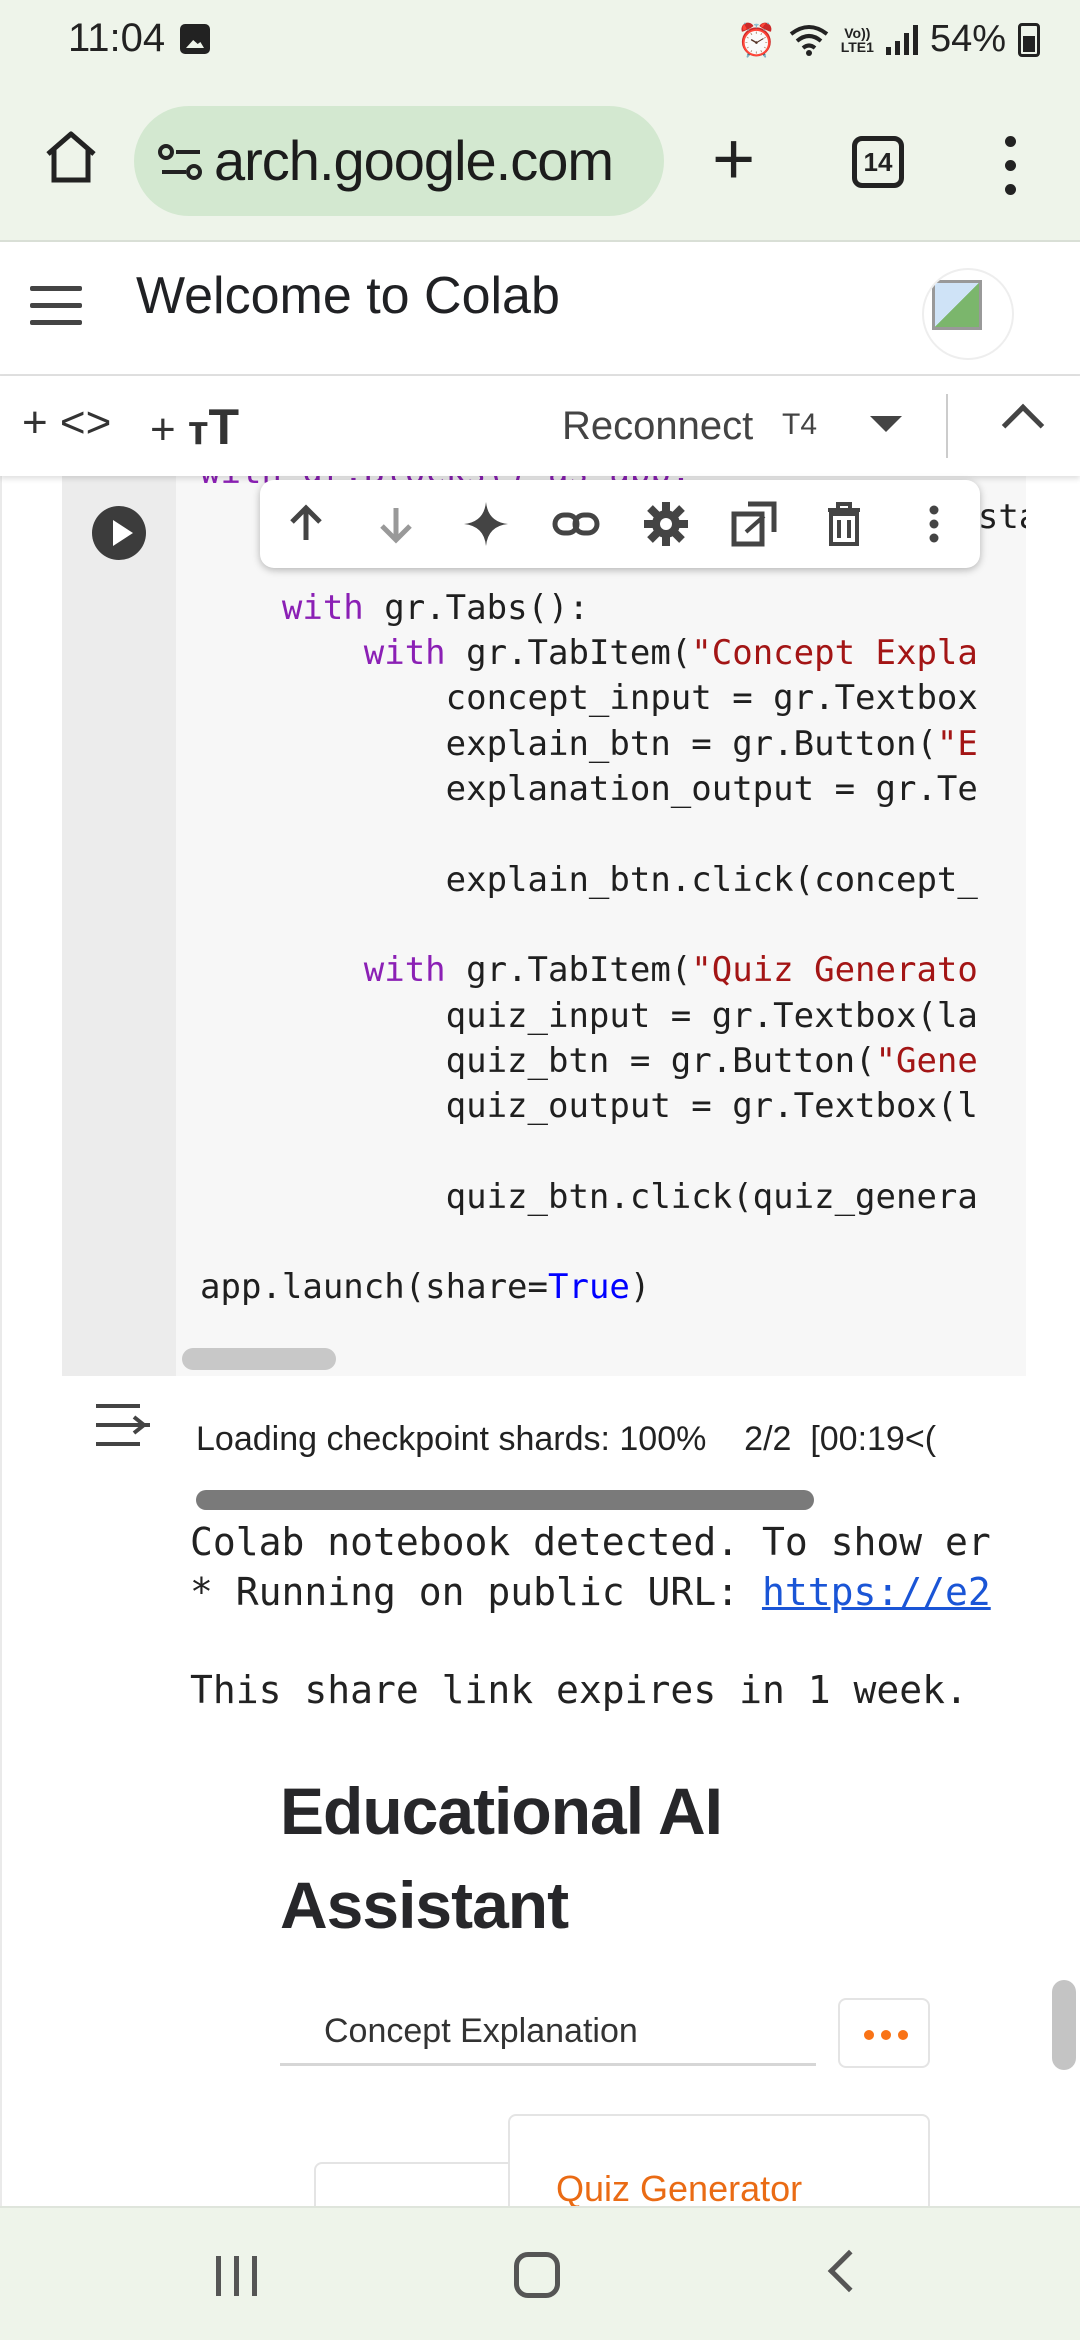  Describe the element at coordinates (800, 424) in the screenshot. I see `runtime-type: T4` at that location.